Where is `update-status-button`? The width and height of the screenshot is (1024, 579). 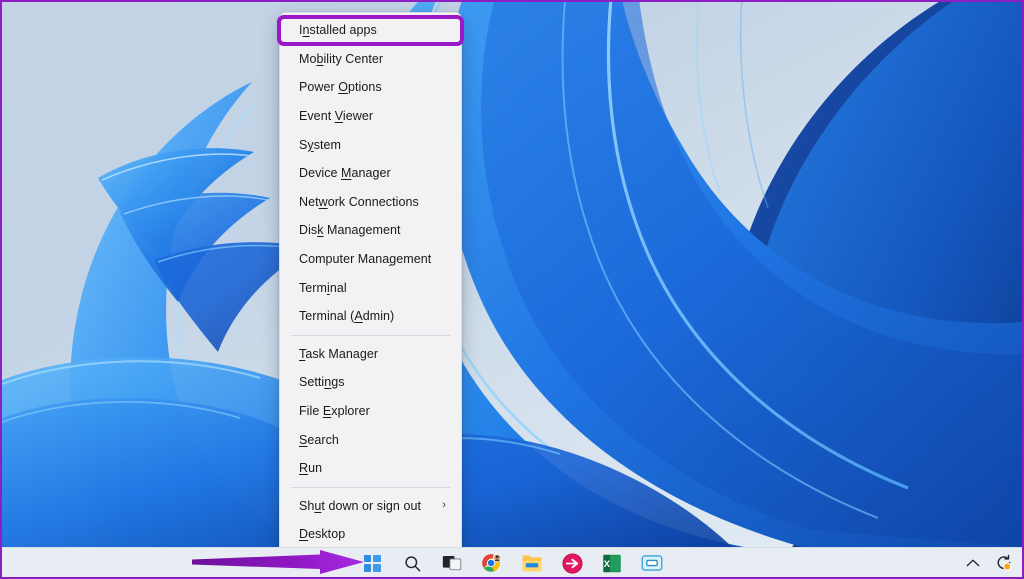 update-status-button is located at coordinates (1004, 563).